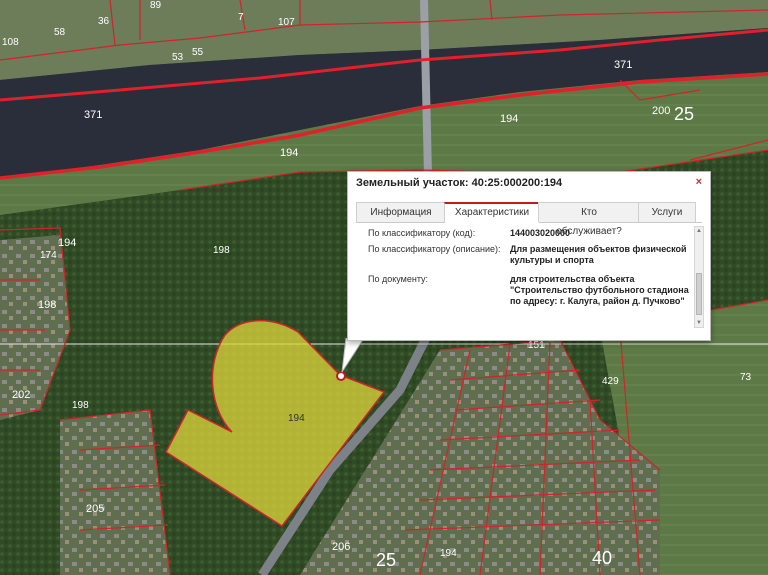  I want to click on popup-scrollbar: ▲ ▼, so click(699, 277).